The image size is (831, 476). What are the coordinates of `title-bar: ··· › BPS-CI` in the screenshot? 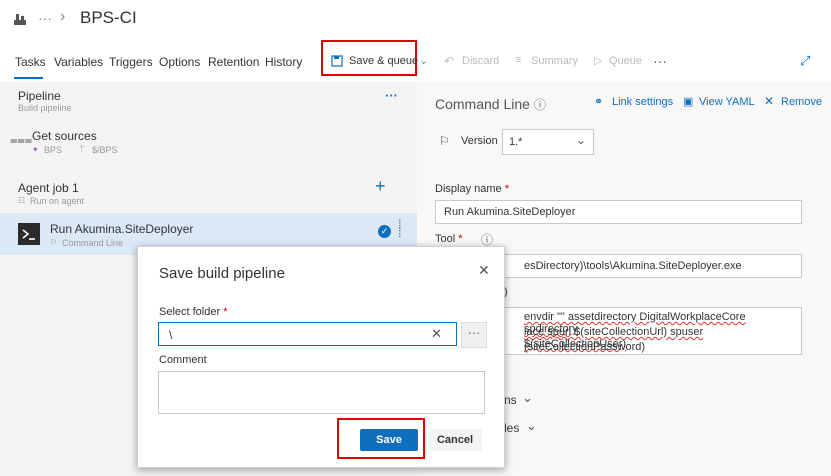 It's located at (415, 20).